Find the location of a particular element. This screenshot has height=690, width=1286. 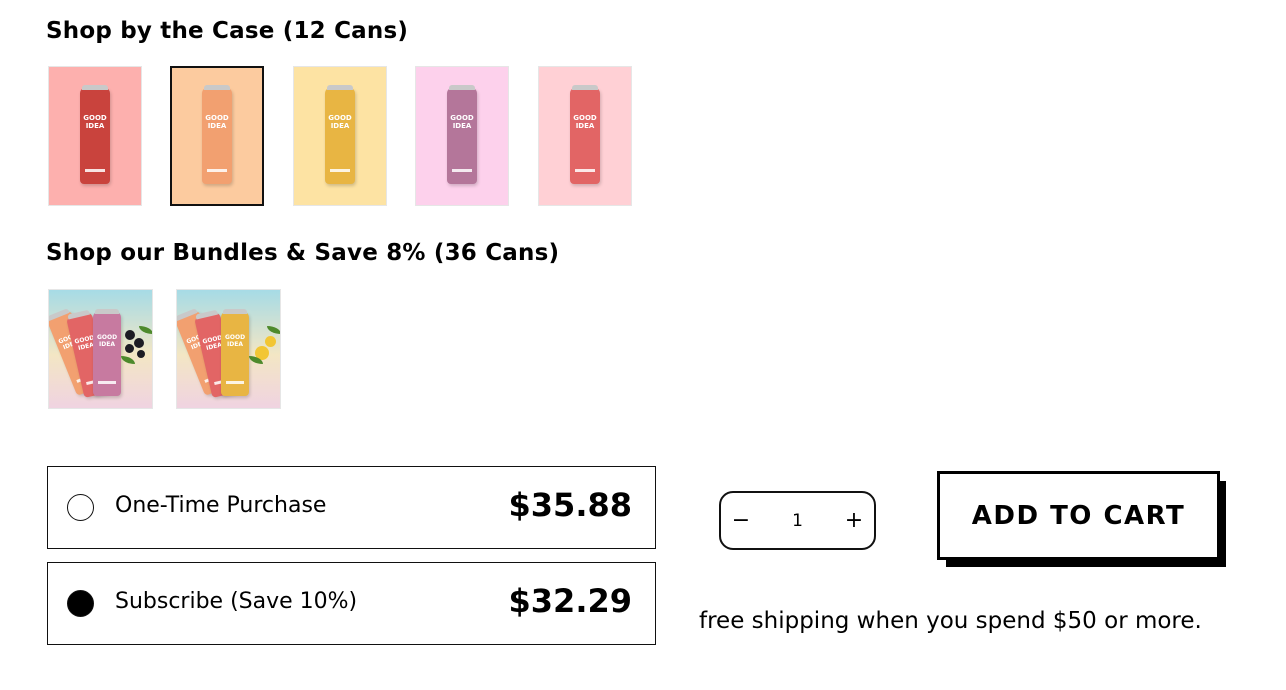

case-product-thumb-flavor-4: GOOD IDEA is located at coordinates (462, 136).